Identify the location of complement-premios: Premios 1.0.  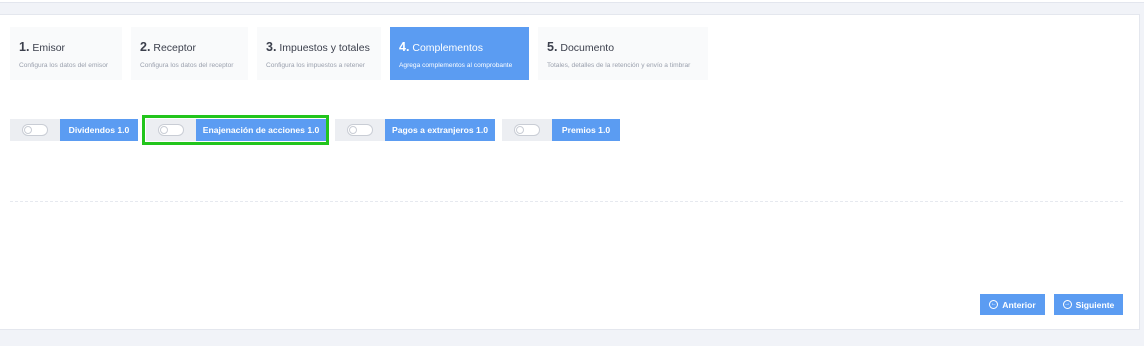
(561, 130).